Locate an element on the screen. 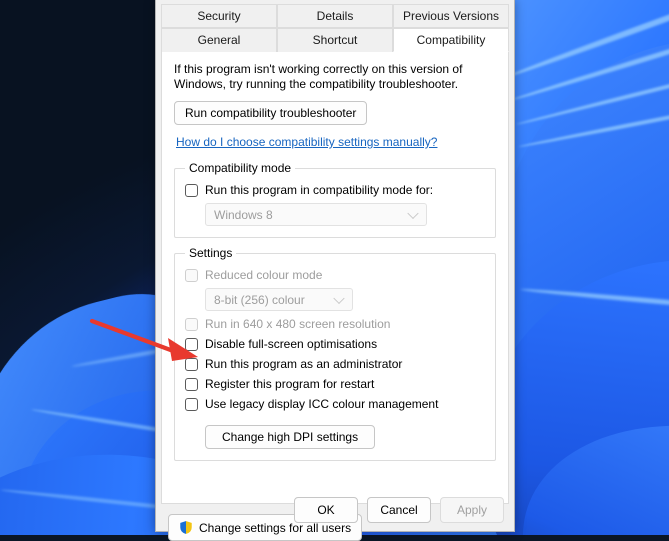 Image resolution: width=669 pixels, height=541 pixels. tab-compatibility: Compatibility is located at coordinates (451, 40).